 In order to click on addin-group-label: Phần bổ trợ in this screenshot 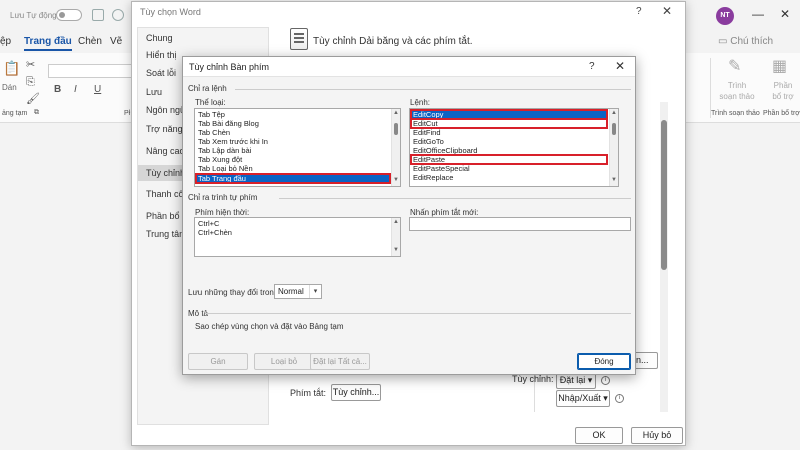, I will do `click(781, 113)`.